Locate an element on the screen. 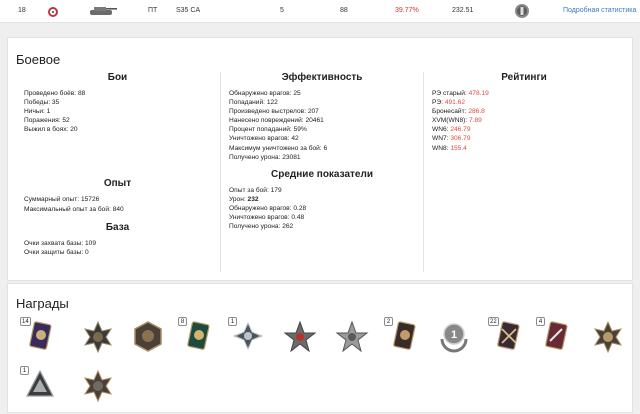 This screenshot has width=640, height=414. stat-value: 59% is located at coordinates (300, 130).